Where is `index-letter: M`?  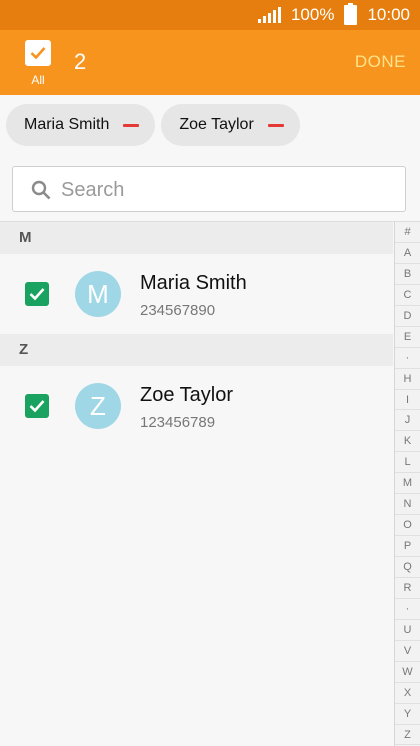
index-letter: M is located at coordinates (407, 484).